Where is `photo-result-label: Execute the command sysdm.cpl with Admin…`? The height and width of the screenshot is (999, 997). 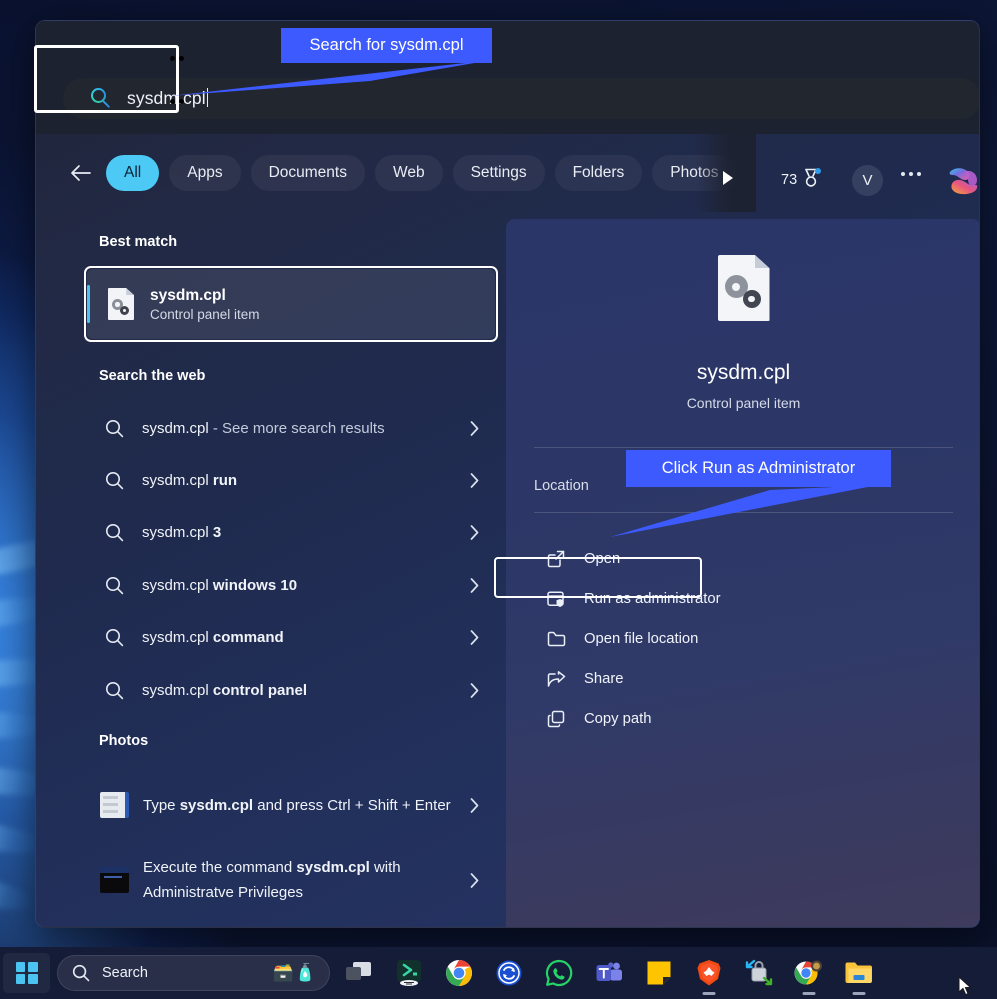
photo-result-label: Execute the command sysdm.cpl with Admin… is located at coordinates (272, 880).